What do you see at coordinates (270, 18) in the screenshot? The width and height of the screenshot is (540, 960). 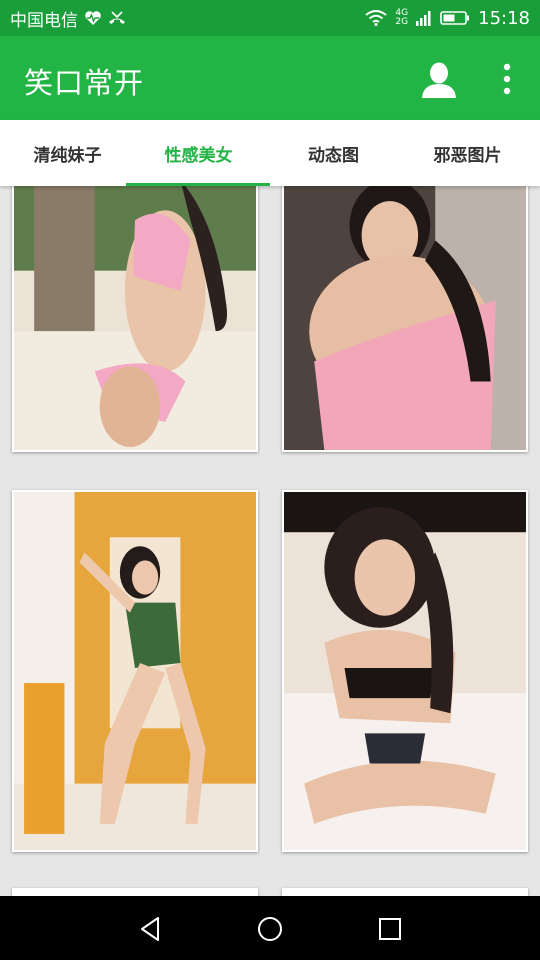 I see `status-bar: 中国电信 4G 2G 15:18` at bounding box center [270, 18].